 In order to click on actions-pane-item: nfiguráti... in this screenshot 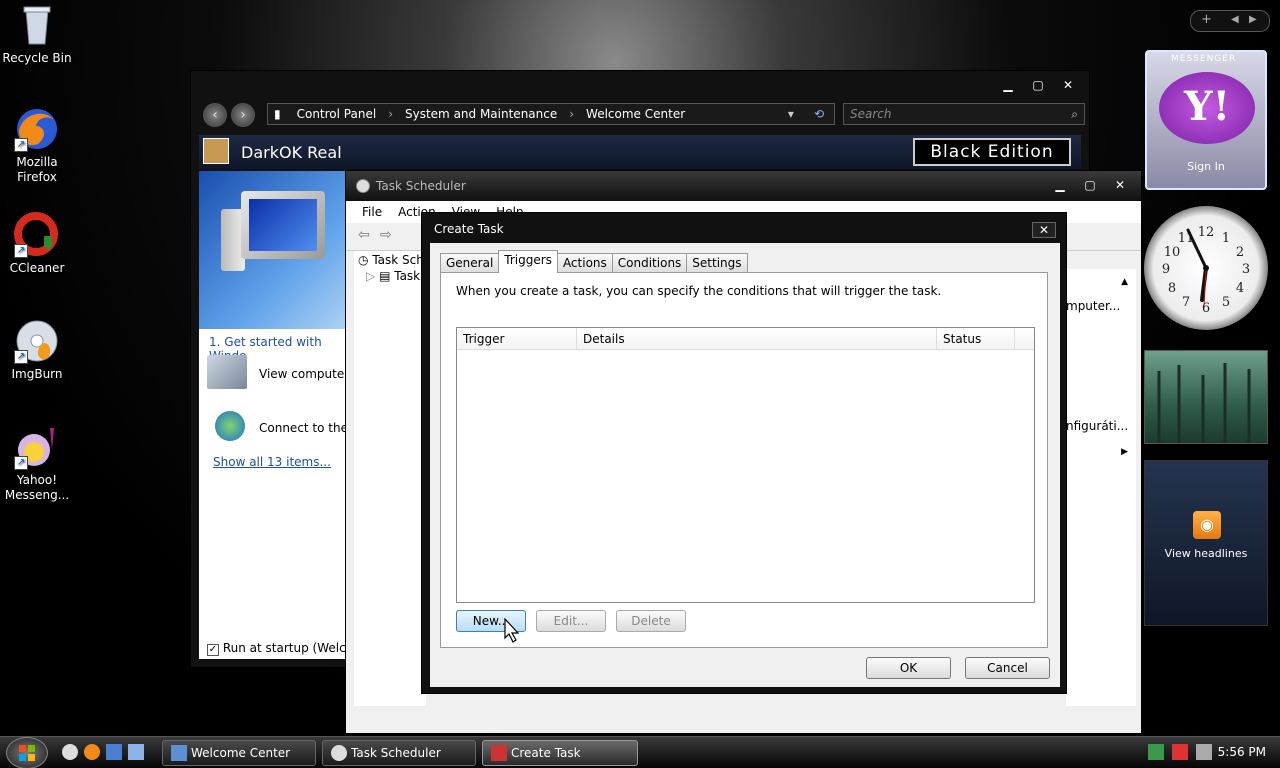, I will do `click(1097, 426)`.